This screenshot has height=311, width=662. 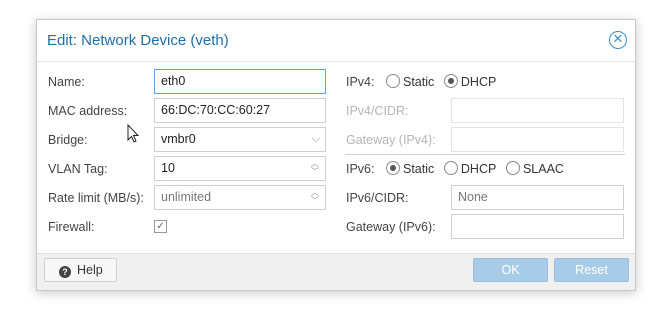 I want to click on rate-limit-stepper: unlimited ︿ ﹀, so click(x=240, y=197).